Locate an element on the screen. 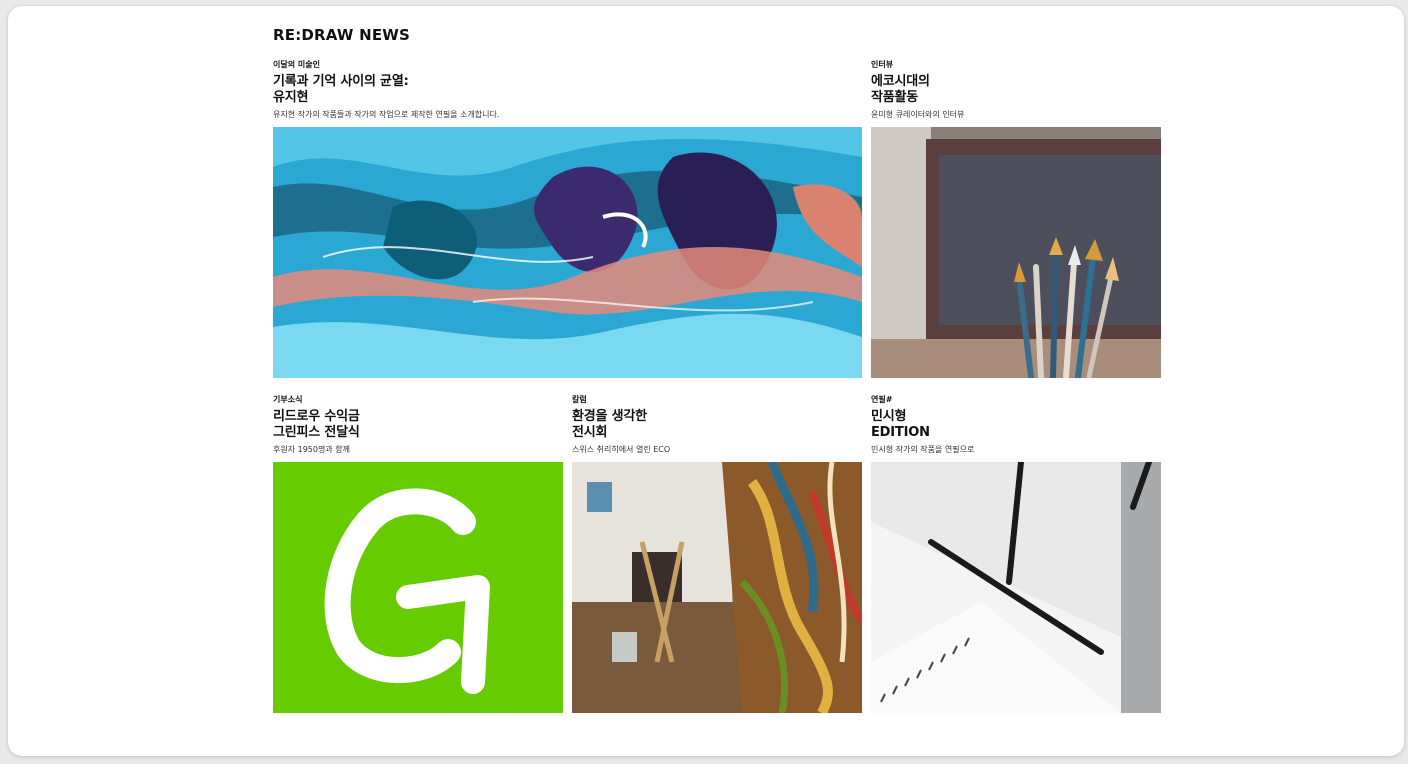 The height and width of the screenshot is (764, 1408). article-description: 민시형 작가의 작품을 연필으로 is located at coordinates (923, 449).